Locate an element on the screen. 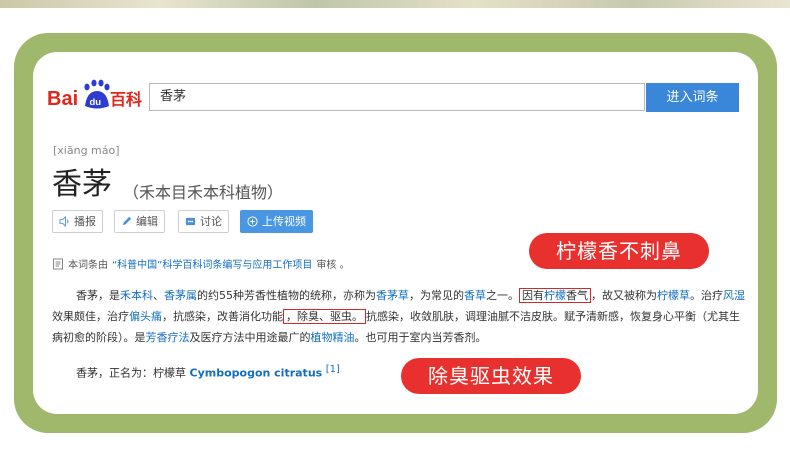 This screenshot has width=790, height=455. plus-circle-icon is located at coordinates (252, 221).